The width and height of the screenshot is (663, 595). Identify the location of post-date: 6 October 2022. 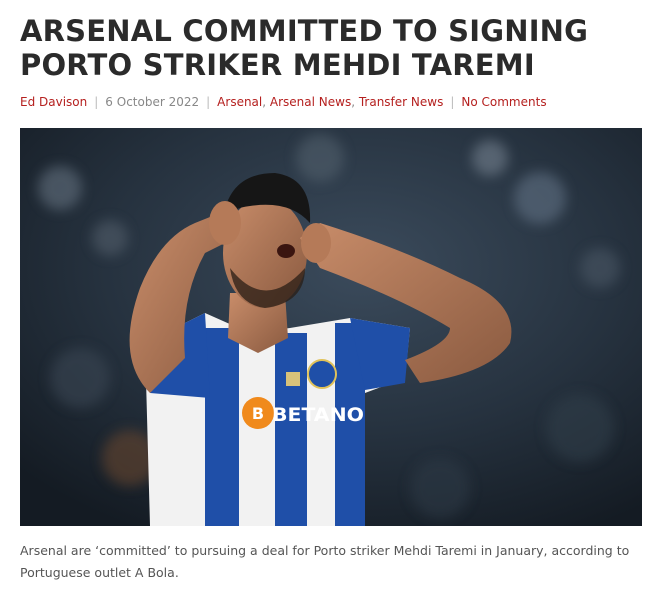
(152, 102).